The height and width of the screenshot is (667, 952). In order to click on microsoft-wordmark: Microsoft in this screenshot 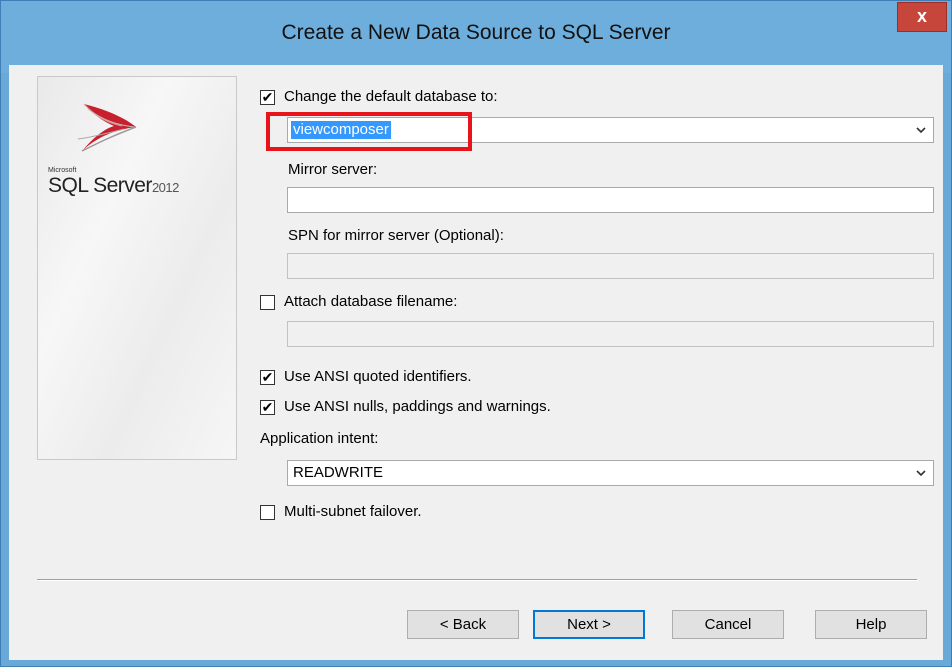, I will do `click(62, 170)`.